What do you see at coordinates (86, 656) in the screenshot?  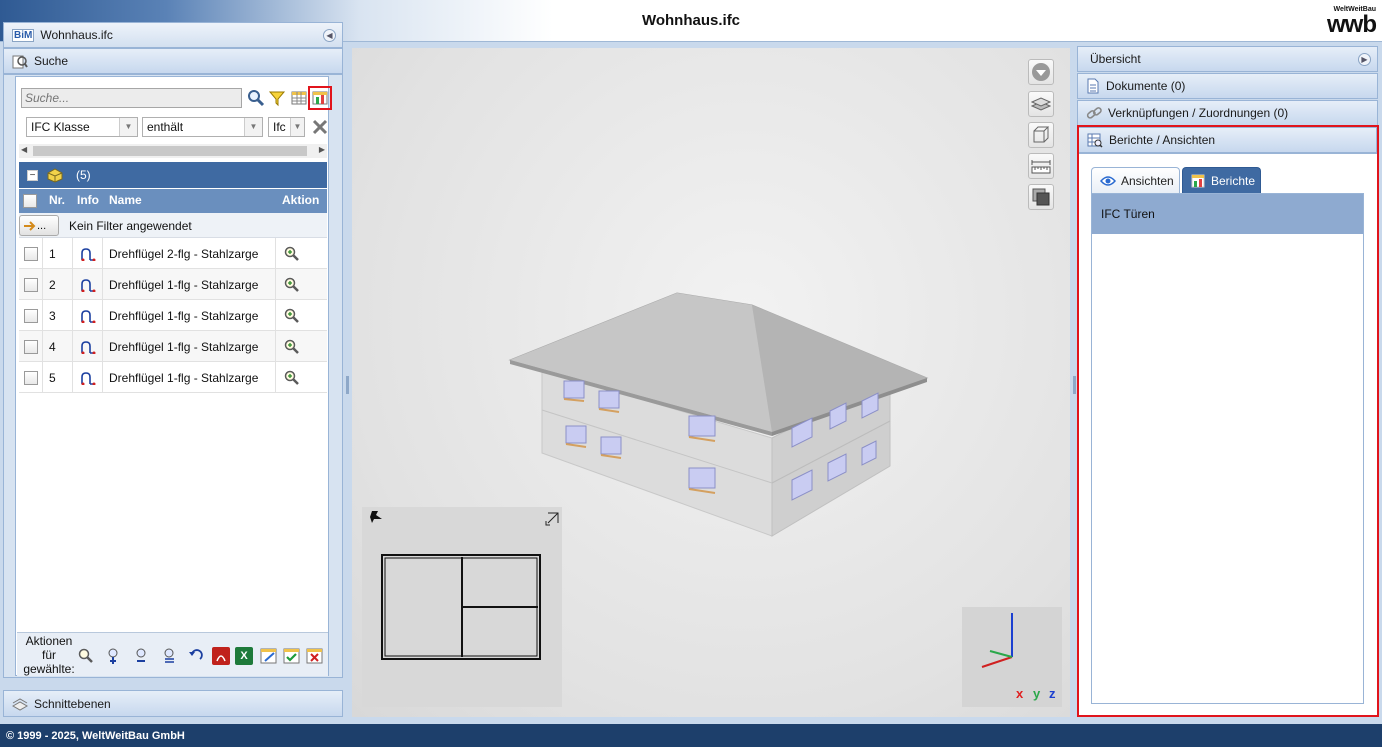 I see `zoom-selected-icon` at bounding box center [86, 656].